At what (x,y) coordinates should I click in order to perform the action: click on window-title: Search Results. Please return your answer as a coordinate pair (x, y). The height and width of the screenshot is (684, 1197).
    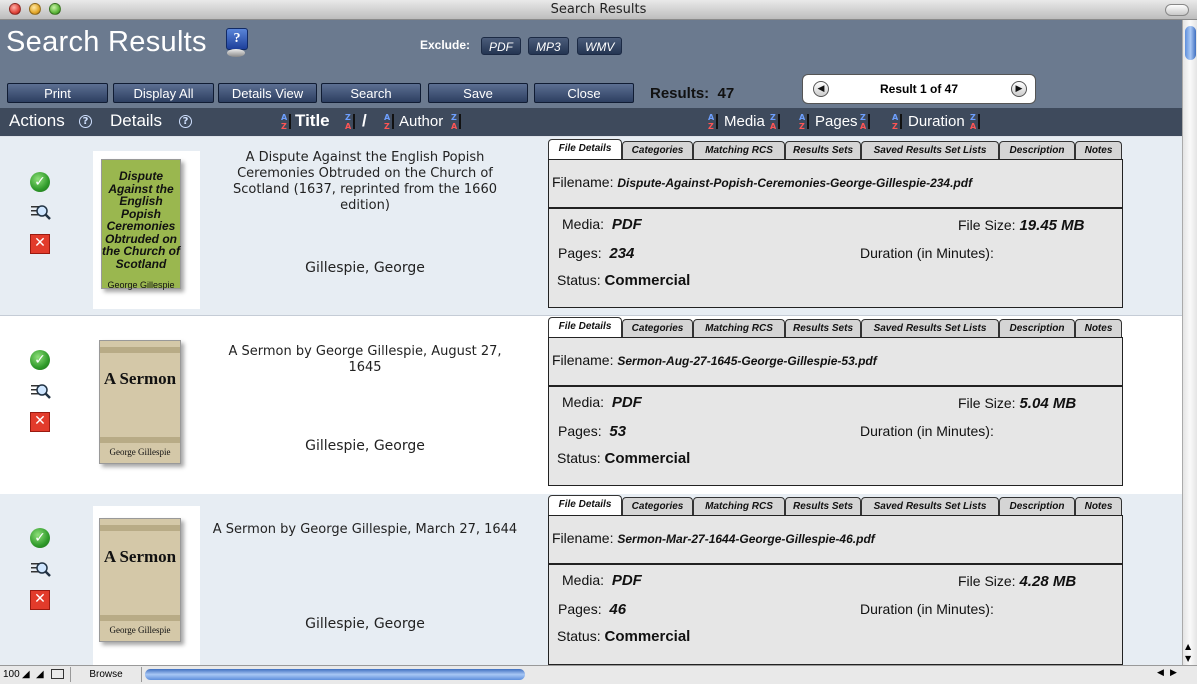
    Looking at the image, I should click on (598, 9).